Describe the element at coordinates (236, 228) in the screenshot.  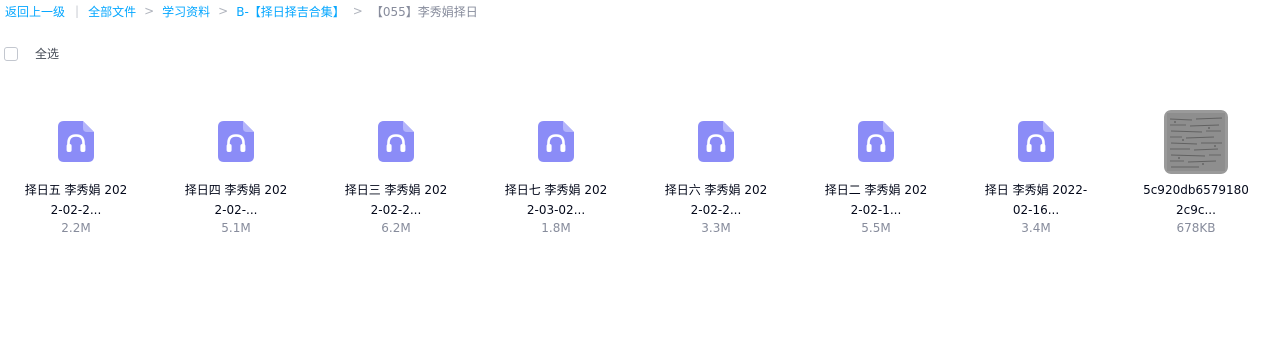
I see `file-size: 5.1M` at that location.